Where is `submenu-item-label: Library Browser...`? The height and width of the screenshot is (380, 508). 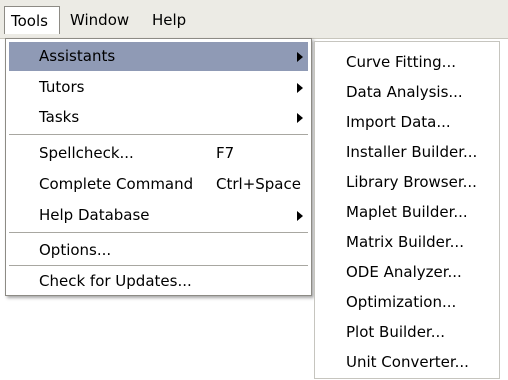
submenu-item-label: Library Browser... is located at coordinates (411, 182).